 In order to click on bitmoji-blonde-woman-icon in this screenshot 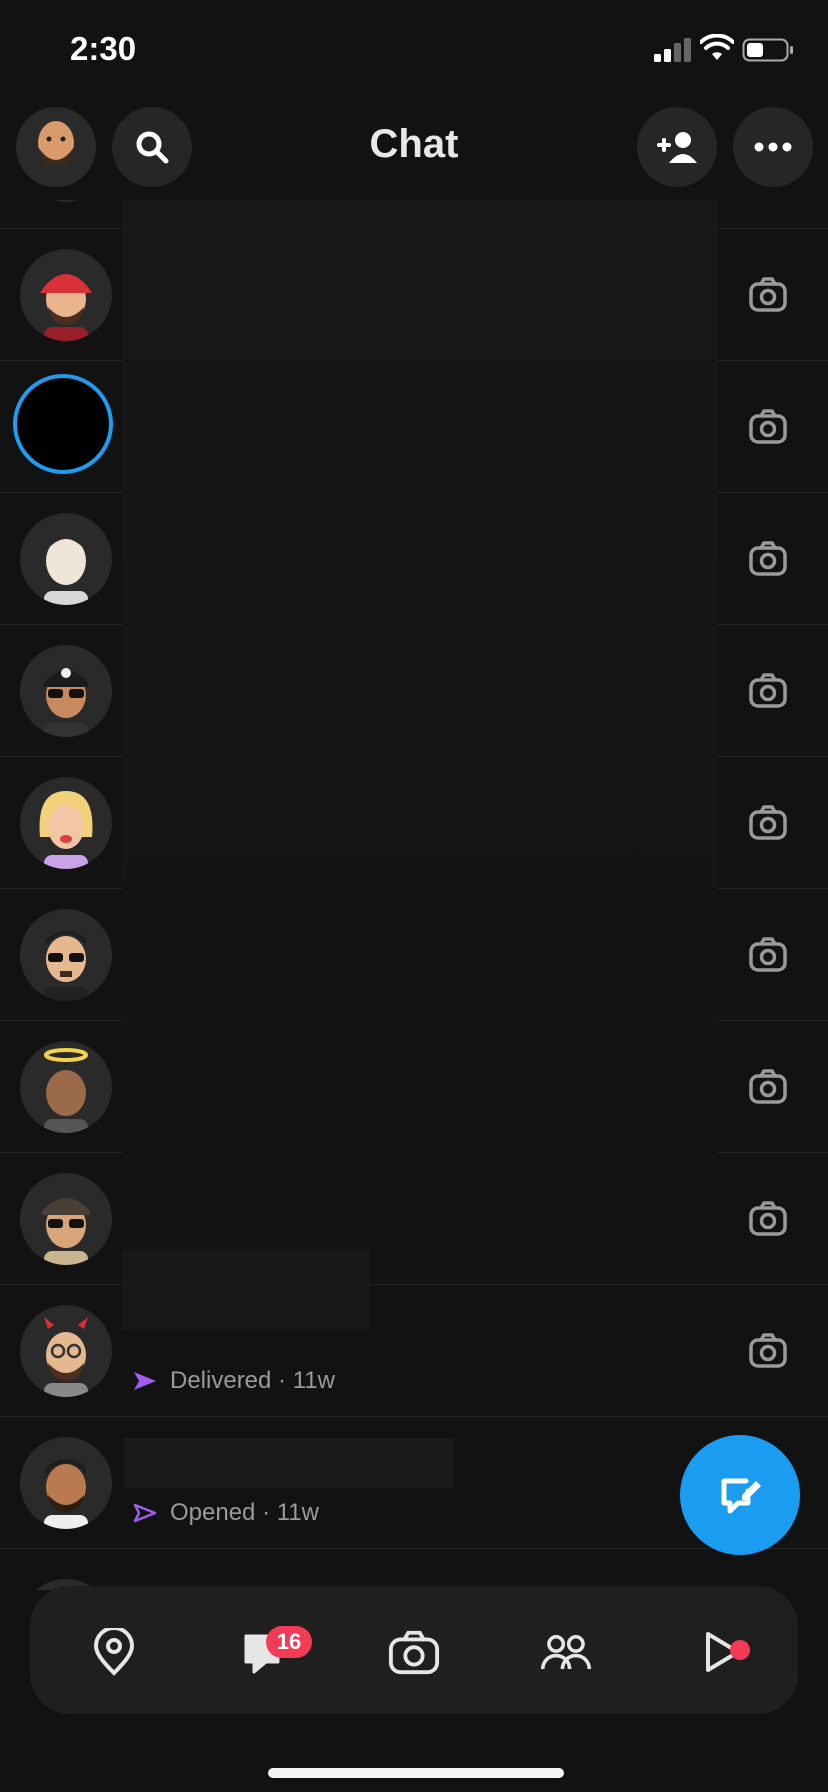, I will do `click(66, 830)`.